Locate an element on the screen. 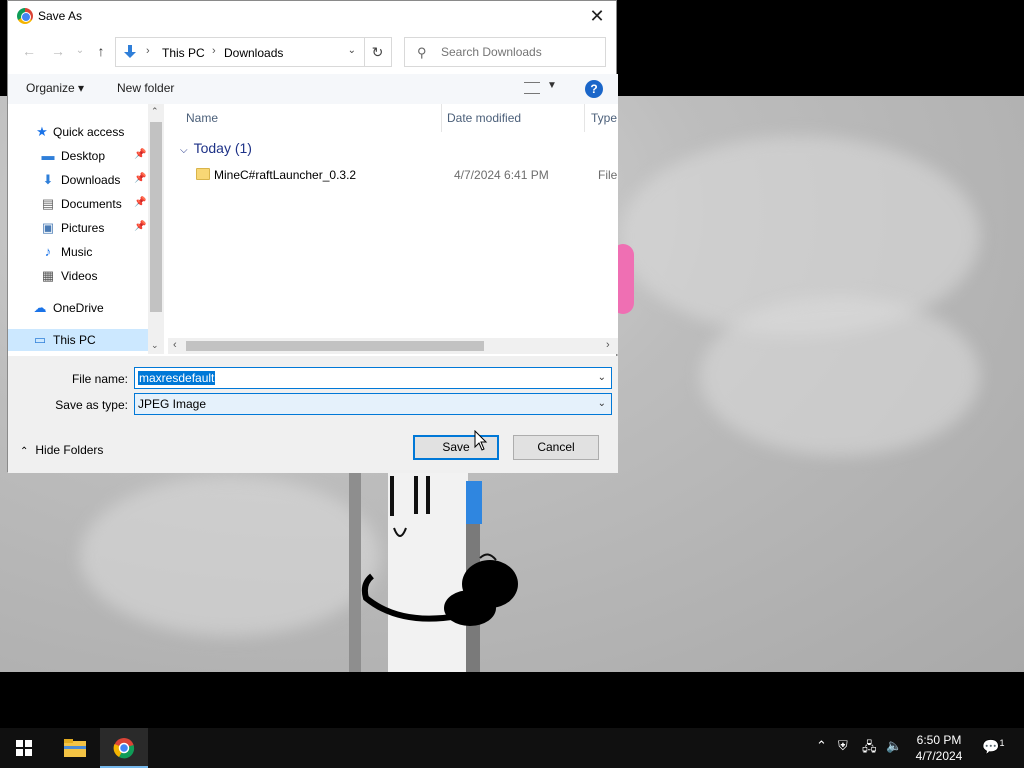 The image size is (1024, 768). notifications-button: 💬1 is located at coordinates (993, 747).